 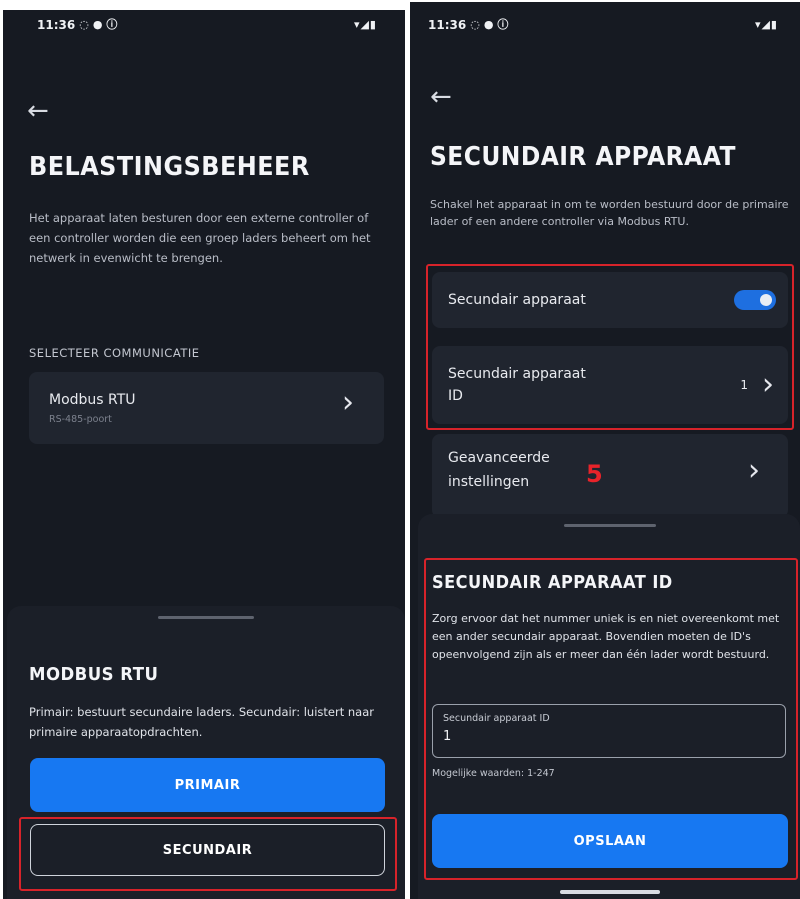 What do you see at coordinates (583, 157) in the screenshot?
I see `page-title: SECUNDAIR APPARAAT` at bounding box center [583, 157].